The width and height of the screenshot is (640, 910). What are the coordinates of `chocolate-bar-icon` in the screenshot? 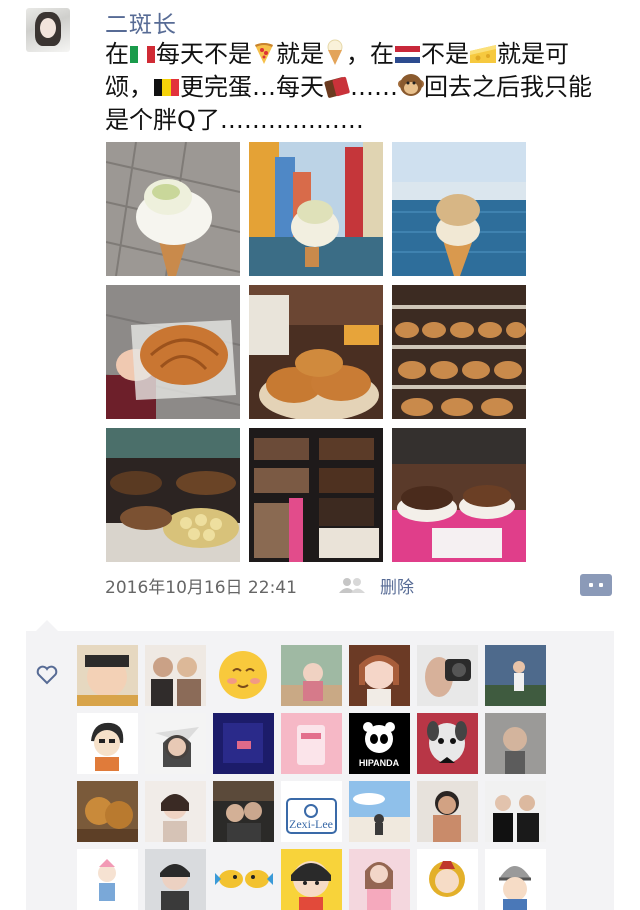 It's located at (337, 87).